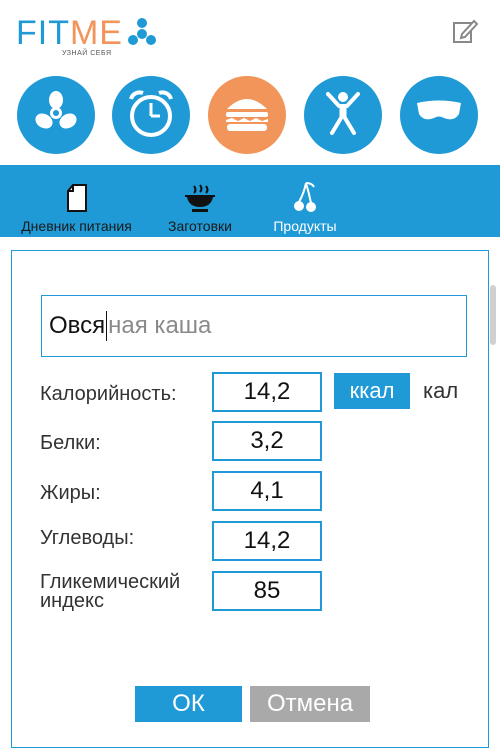  Describe the element at coordinates (267, 491) in the screenshot. I see `fat-field: 4,1` at that location.